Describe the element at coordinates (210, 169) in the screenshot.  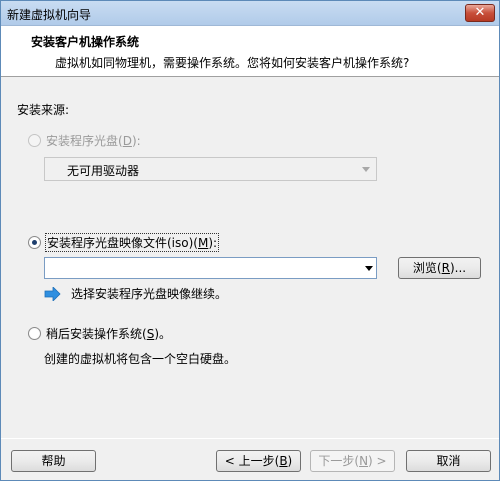
I see `disc-drive-select: 无可用驱动器` at that location.